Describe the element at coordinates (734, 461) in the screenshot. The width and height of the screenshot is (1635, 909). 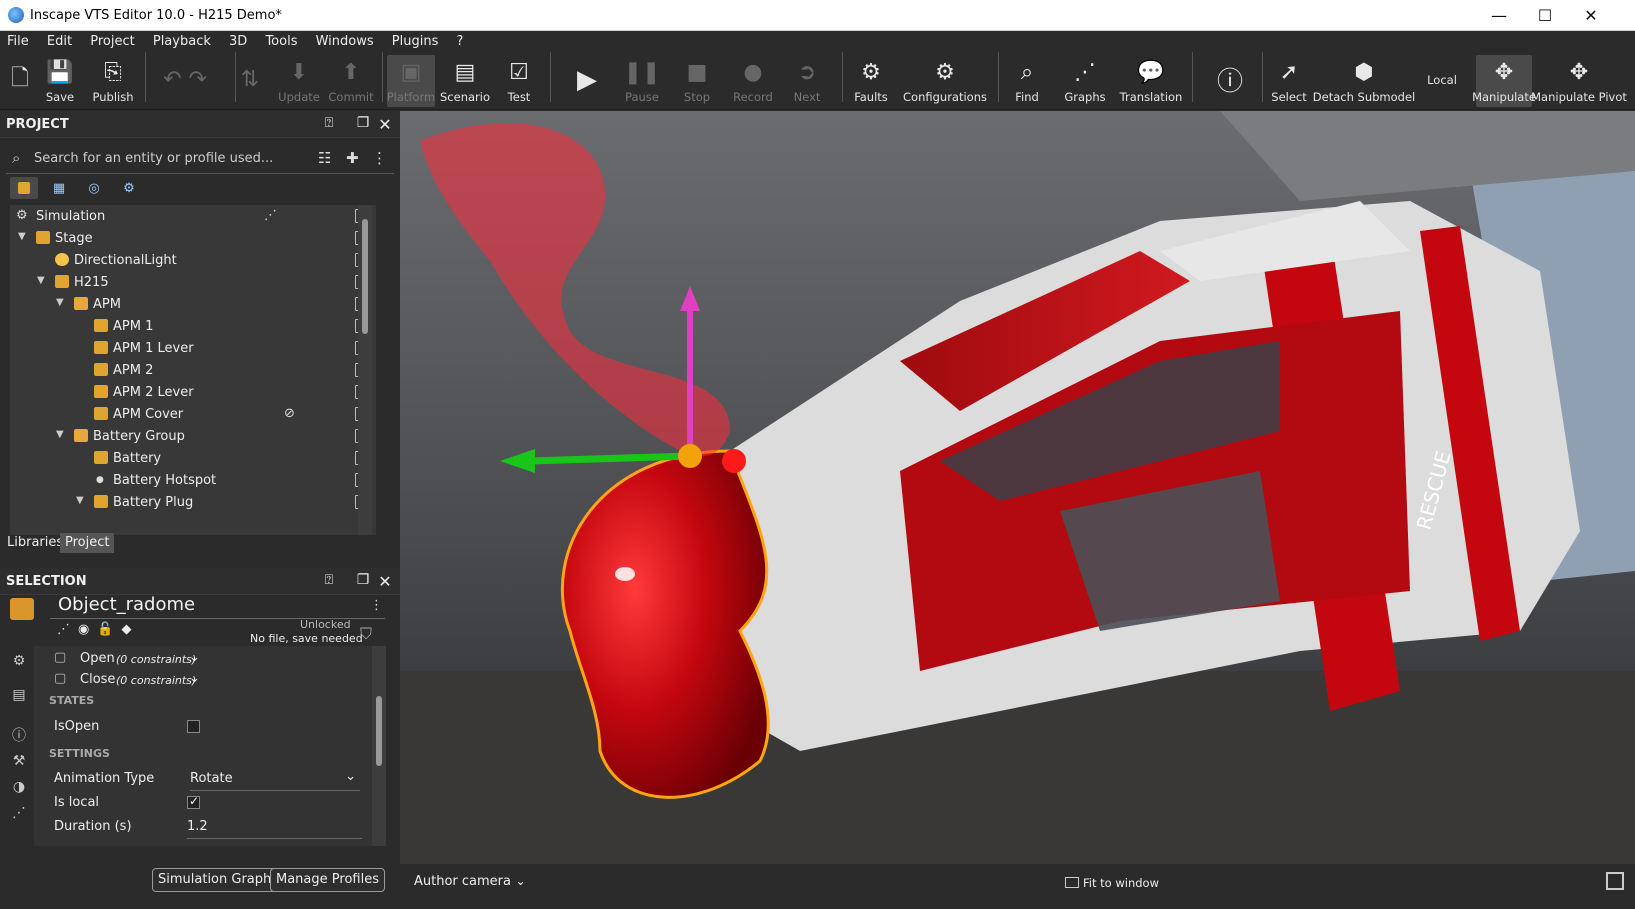
I see `gizmo-z-handle` at that location.